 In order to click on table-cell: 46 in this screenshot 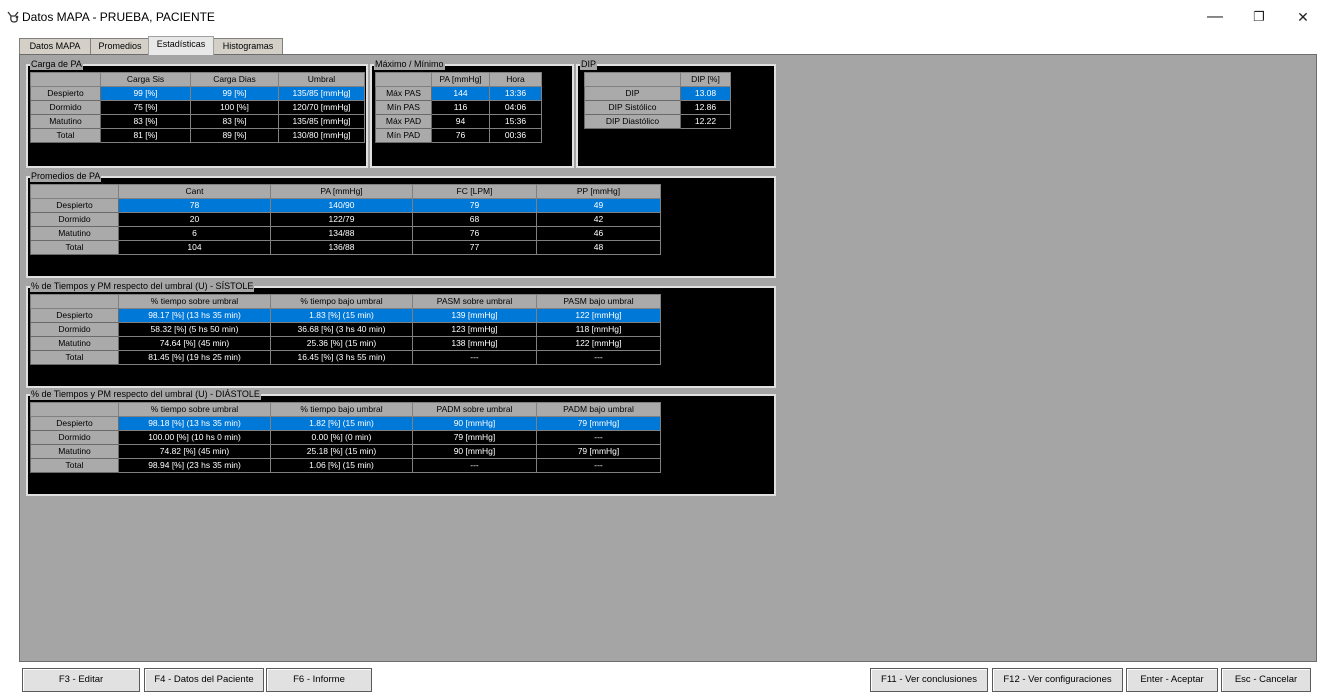, I will do `click(598, 233)`.